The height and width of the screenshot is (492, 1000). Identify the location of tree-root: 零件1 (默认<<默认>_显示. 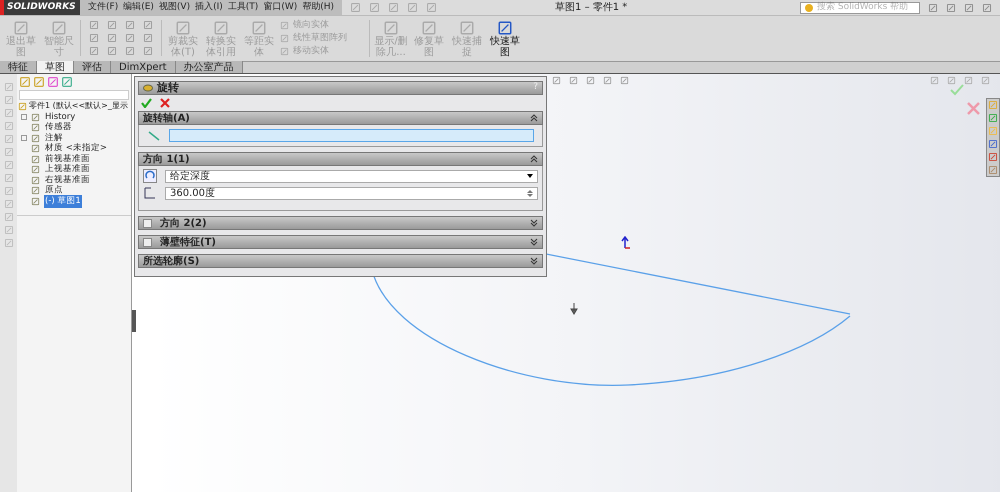
(78, 106).